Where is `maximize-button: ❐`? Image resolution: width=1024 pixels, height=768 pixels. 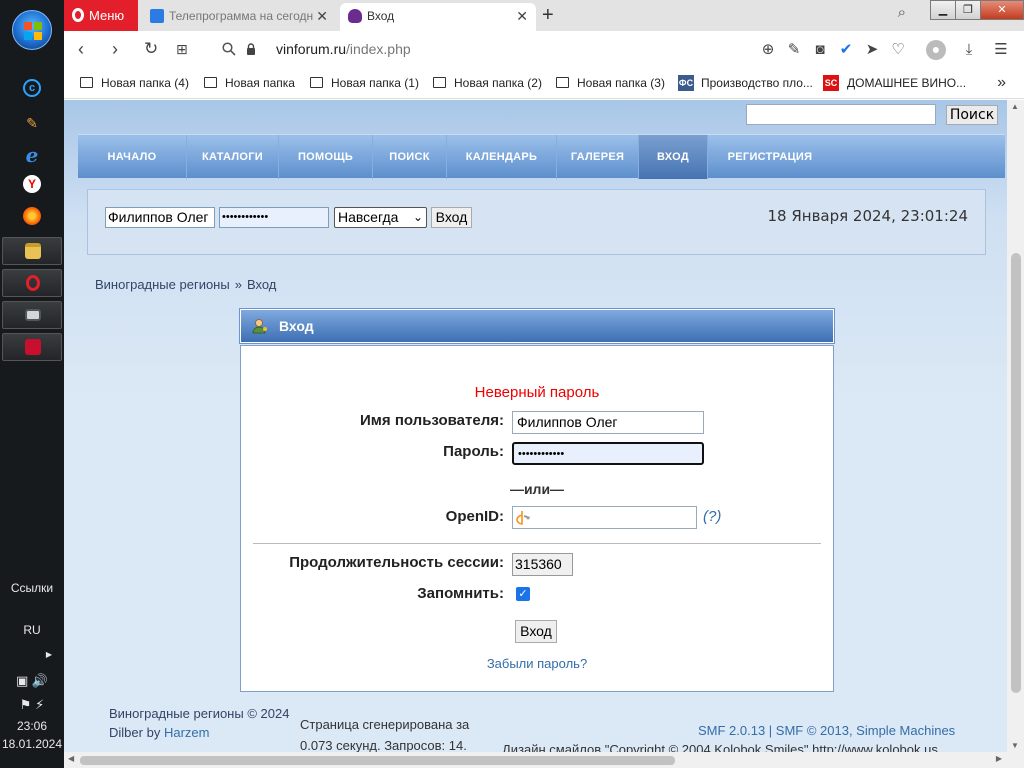 maximize-button: ❐ is located at coordinates (968, 10).